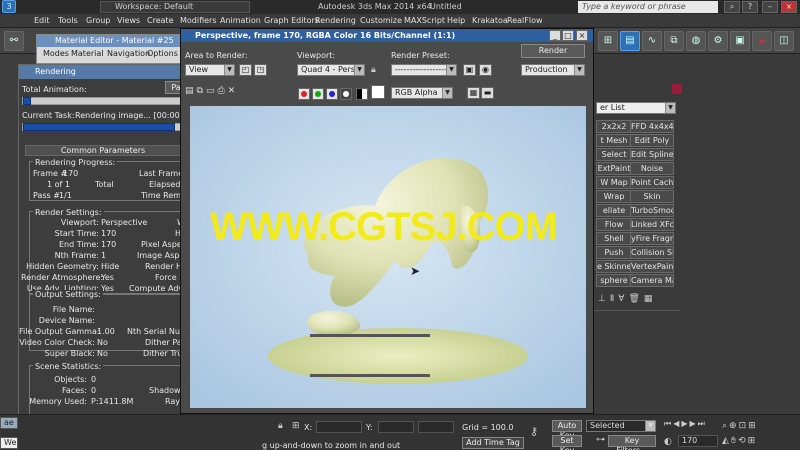  I want to click on absolute-mode-icon: ⊞, so click(296, 426).